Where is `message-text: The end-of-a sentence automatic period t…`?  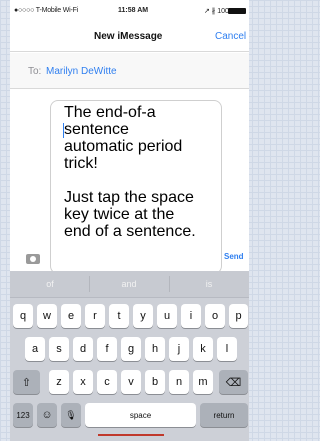 message-text: The end-of-a sentence automatic period t… is located at coordinates (130, 172).